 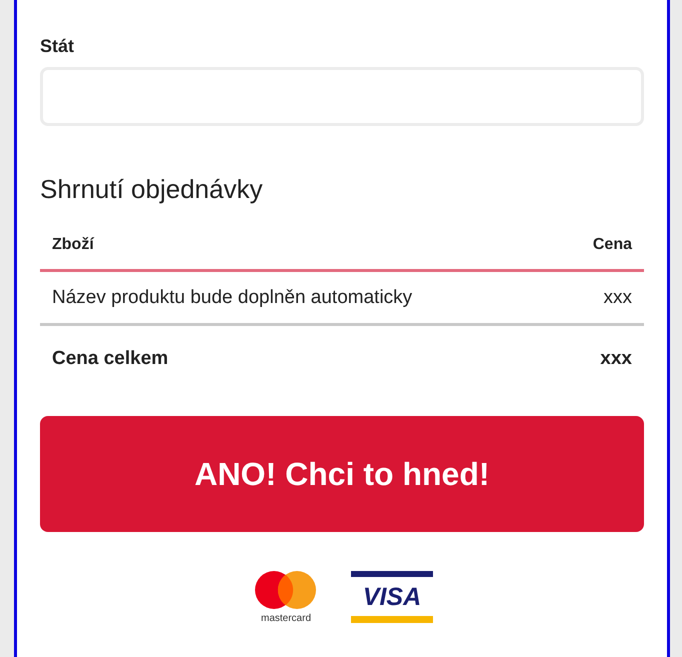 I want to click on visa-logo: VISA, so click(x=392, y=597).